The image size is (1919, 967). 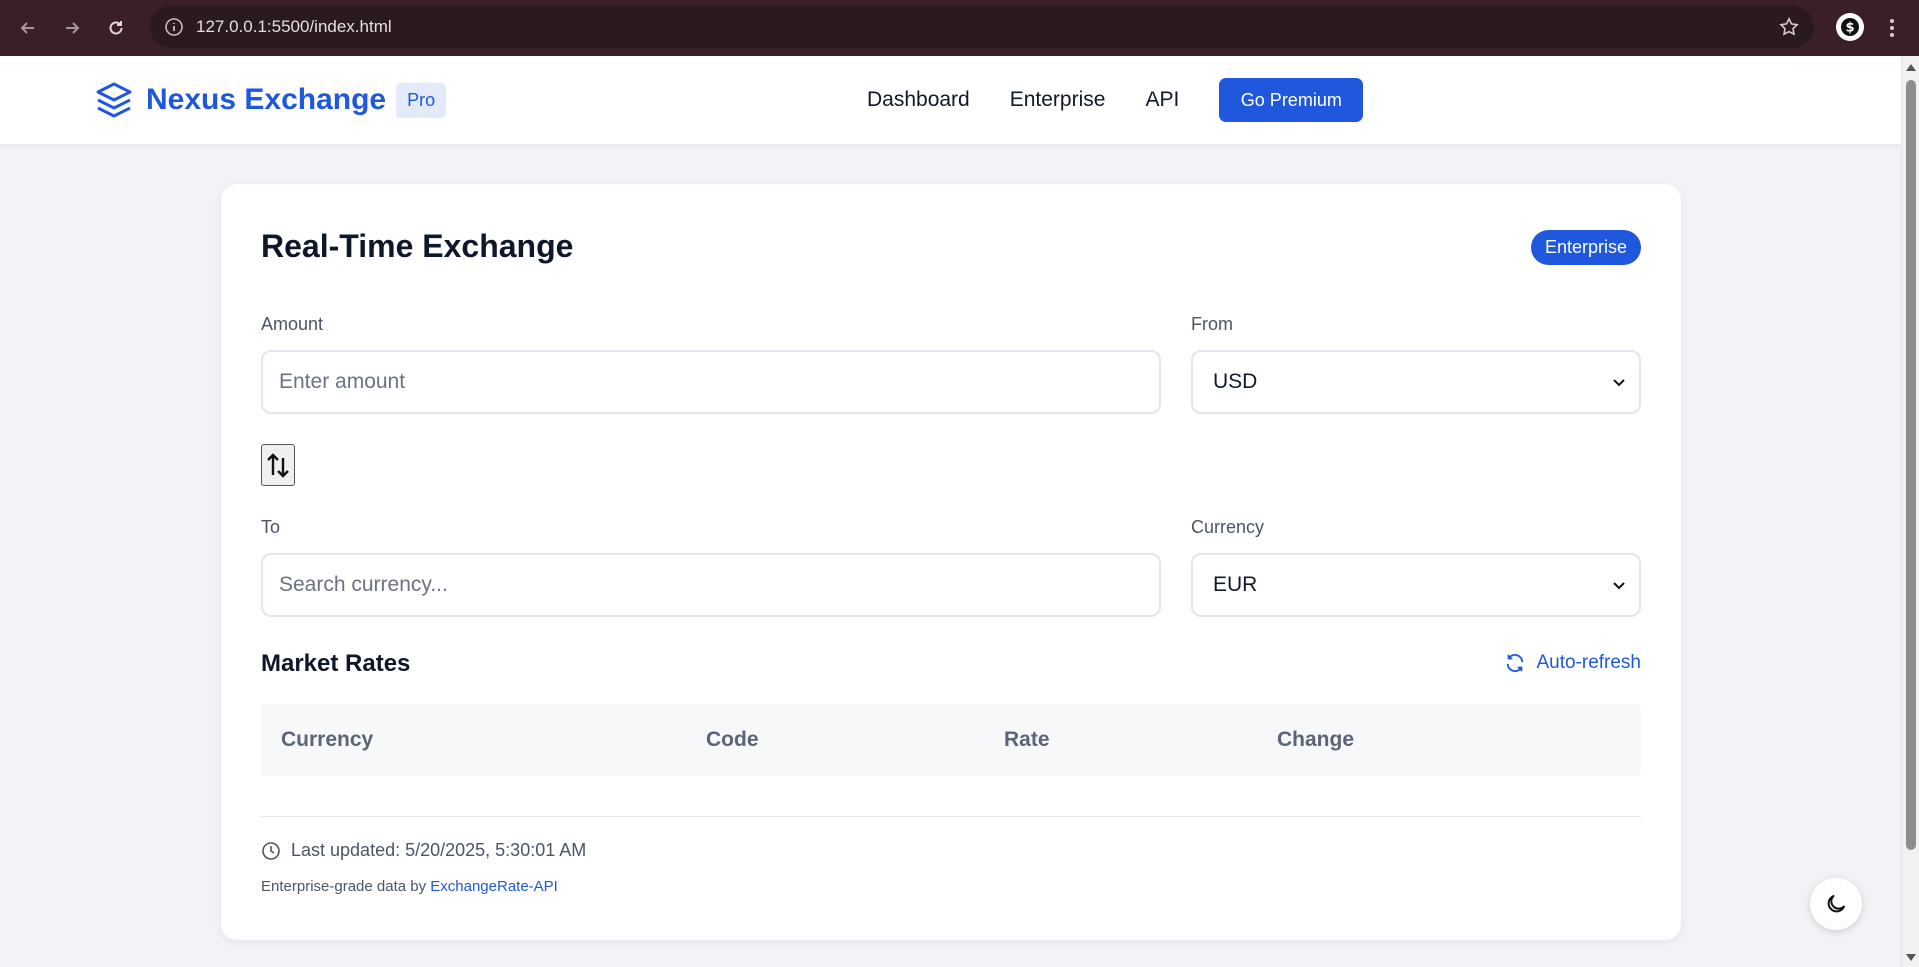 I want to click on auto-refresh-label: Auto-refresh, so click(x=1588, y=662).